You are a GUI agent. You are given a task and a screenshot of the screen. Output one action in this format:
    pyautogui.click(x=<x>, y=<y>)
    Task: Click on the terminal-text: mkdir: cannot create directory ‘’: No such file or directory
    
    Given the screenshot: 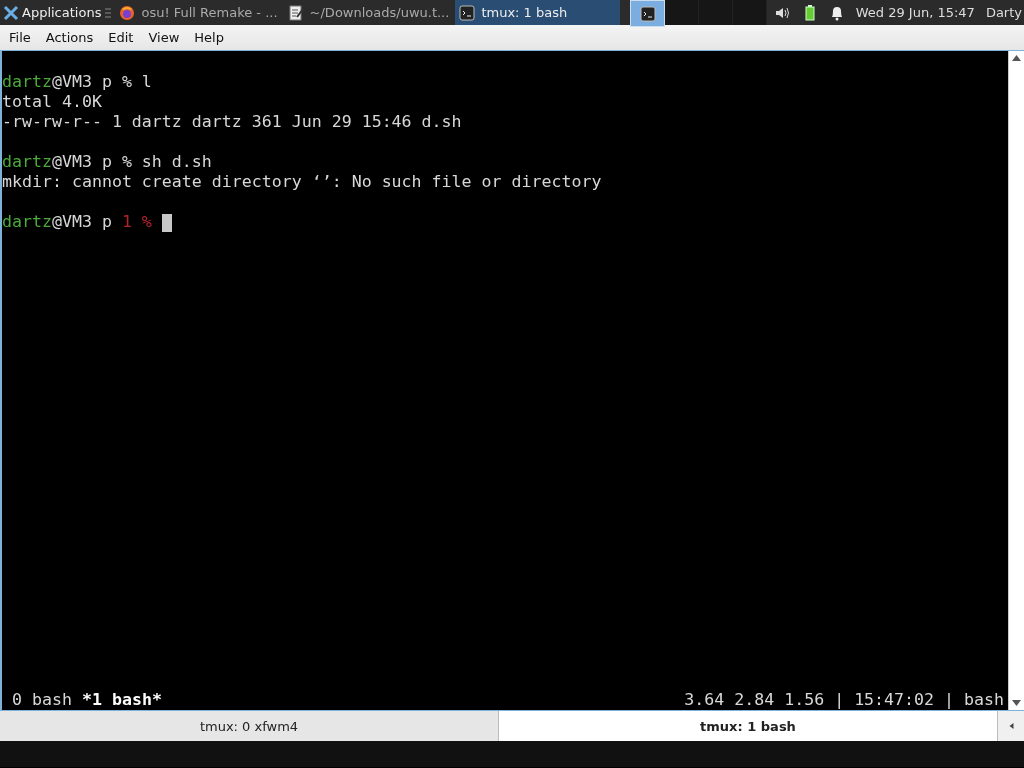 What is the action you would take?
    pyautogui.click(x=302, y=182)
    